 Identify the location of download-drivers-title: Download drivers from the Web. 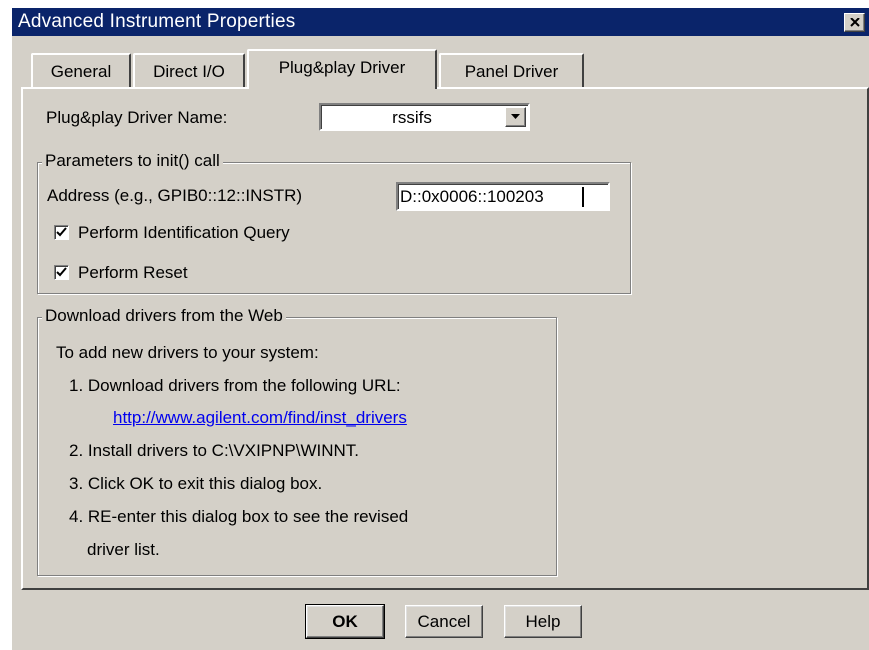
(164, 316).